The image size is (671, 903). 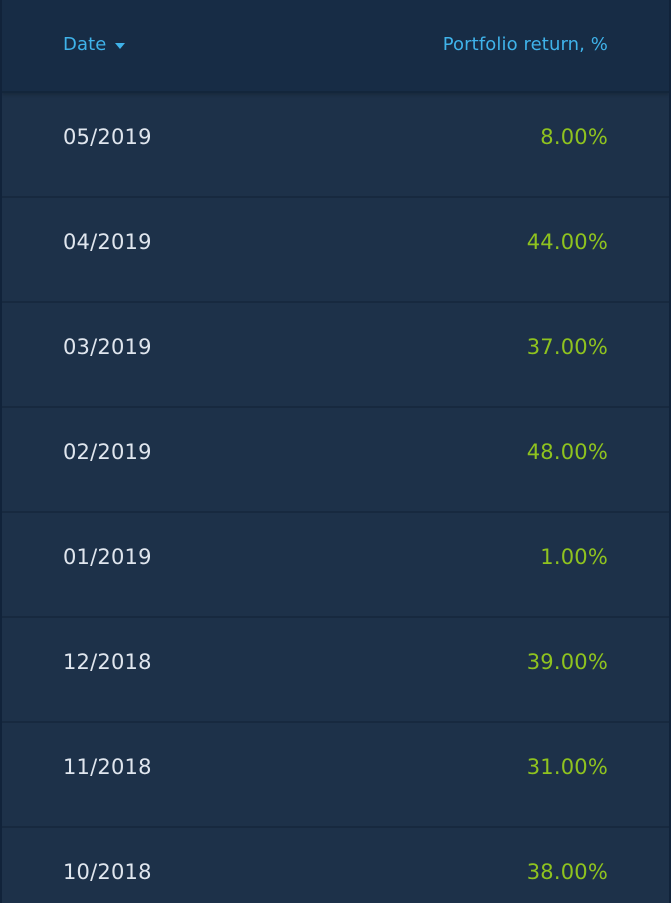 What do you see at coordinates (120, 45) in the screenshot?
I see `caret-down-icon` at bounding box center [120, 45].